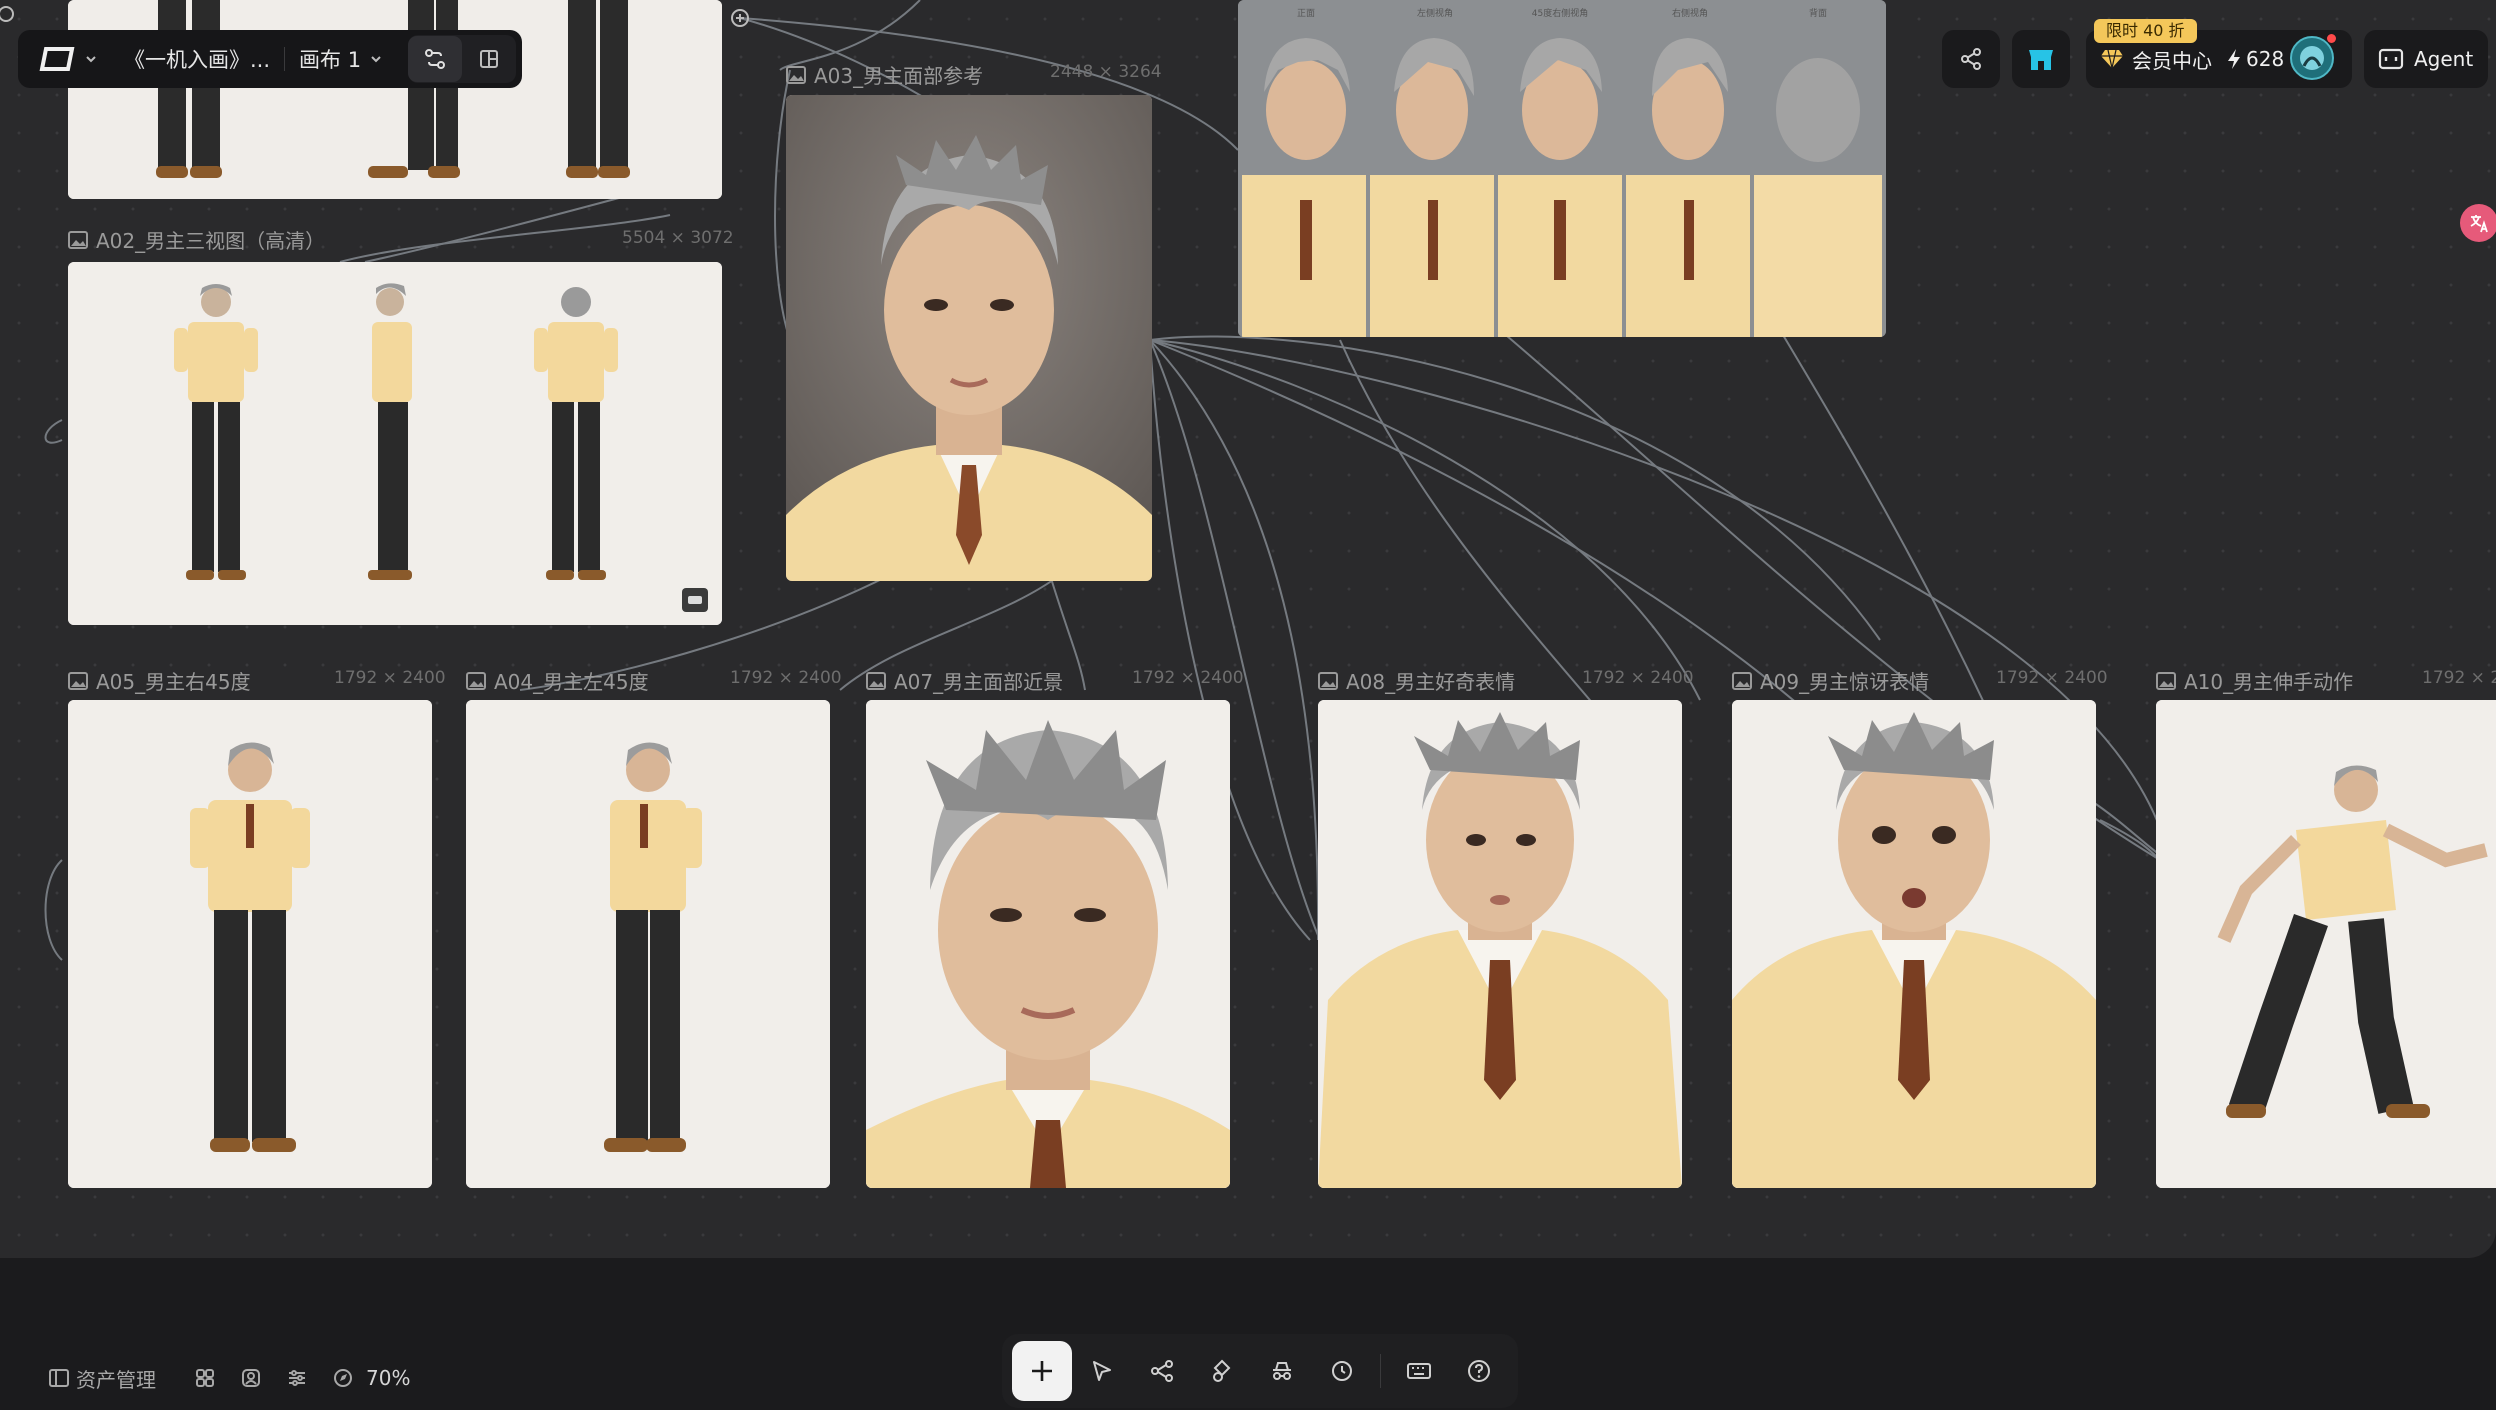 The image size is (2496, 1410). I want to click on sheet-caption: 45度右侧视角, so click(1560, 13).